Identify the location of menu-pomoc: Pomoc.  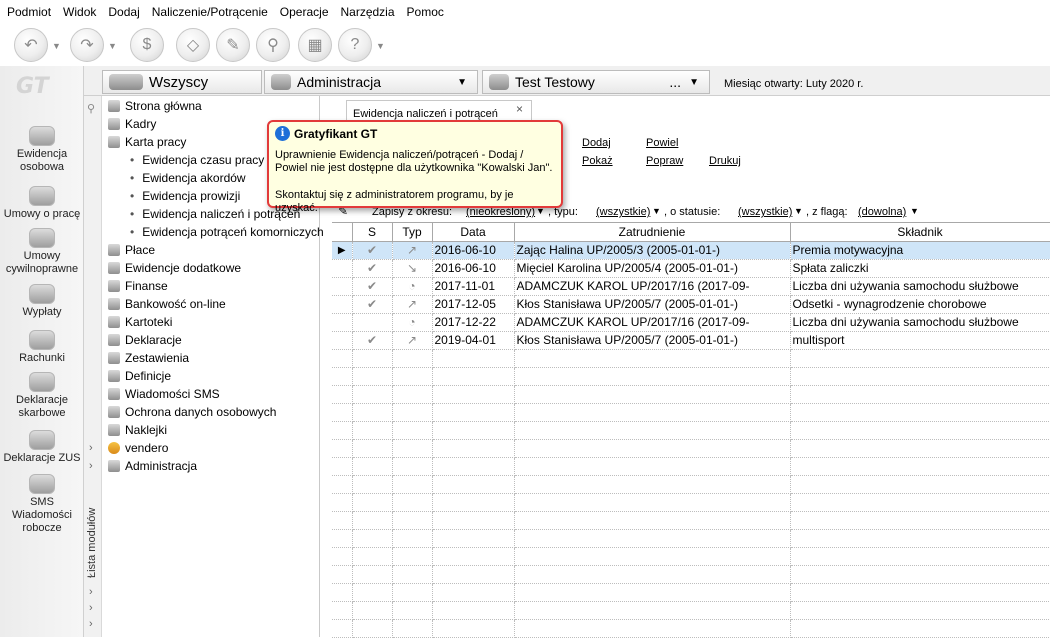
(425, 12).